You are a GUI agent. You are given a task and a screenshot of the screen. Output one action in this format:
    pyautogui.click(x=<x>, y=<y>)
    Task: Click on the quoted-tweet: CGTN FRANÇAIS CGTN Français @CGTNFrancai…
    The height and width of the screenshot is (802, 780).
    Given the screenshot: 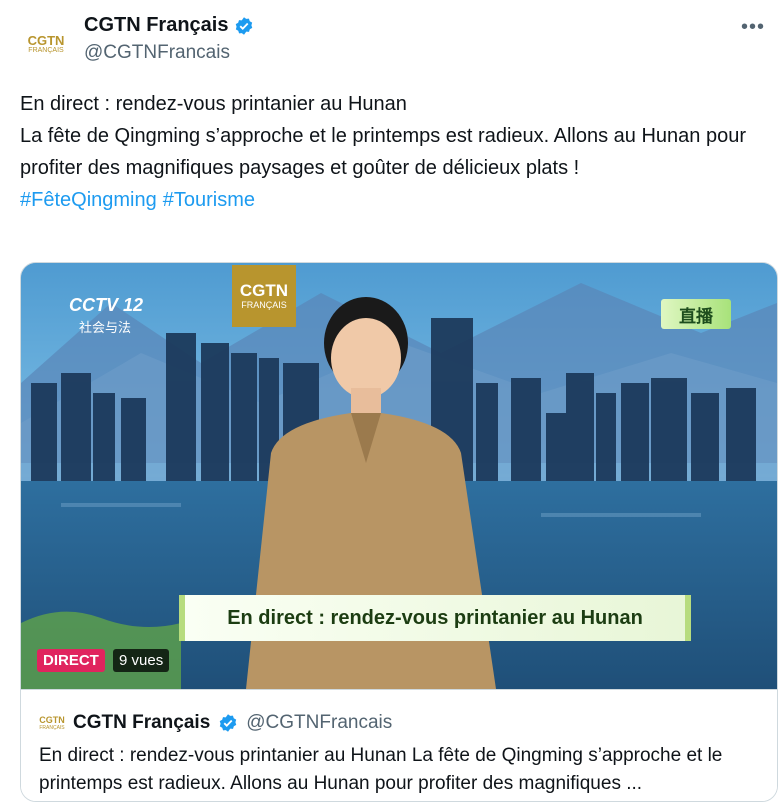 What is the action you would take?
    pyautogui.click(x=399, y=745)
    